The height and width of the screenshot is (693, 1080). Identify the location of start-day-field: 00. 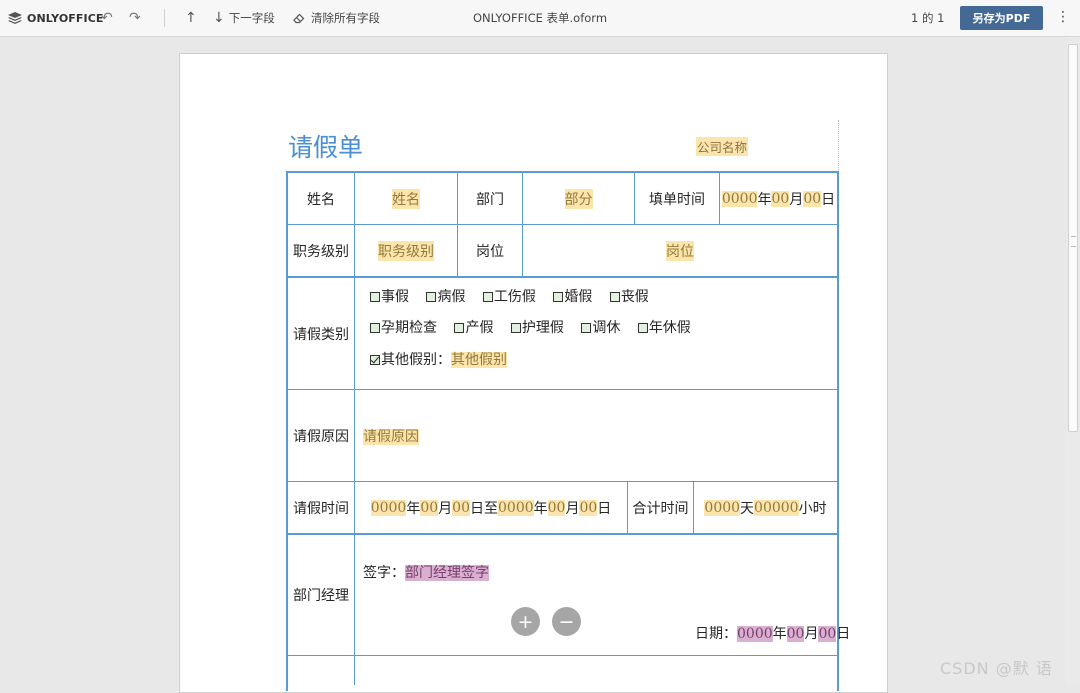
(461, 507).